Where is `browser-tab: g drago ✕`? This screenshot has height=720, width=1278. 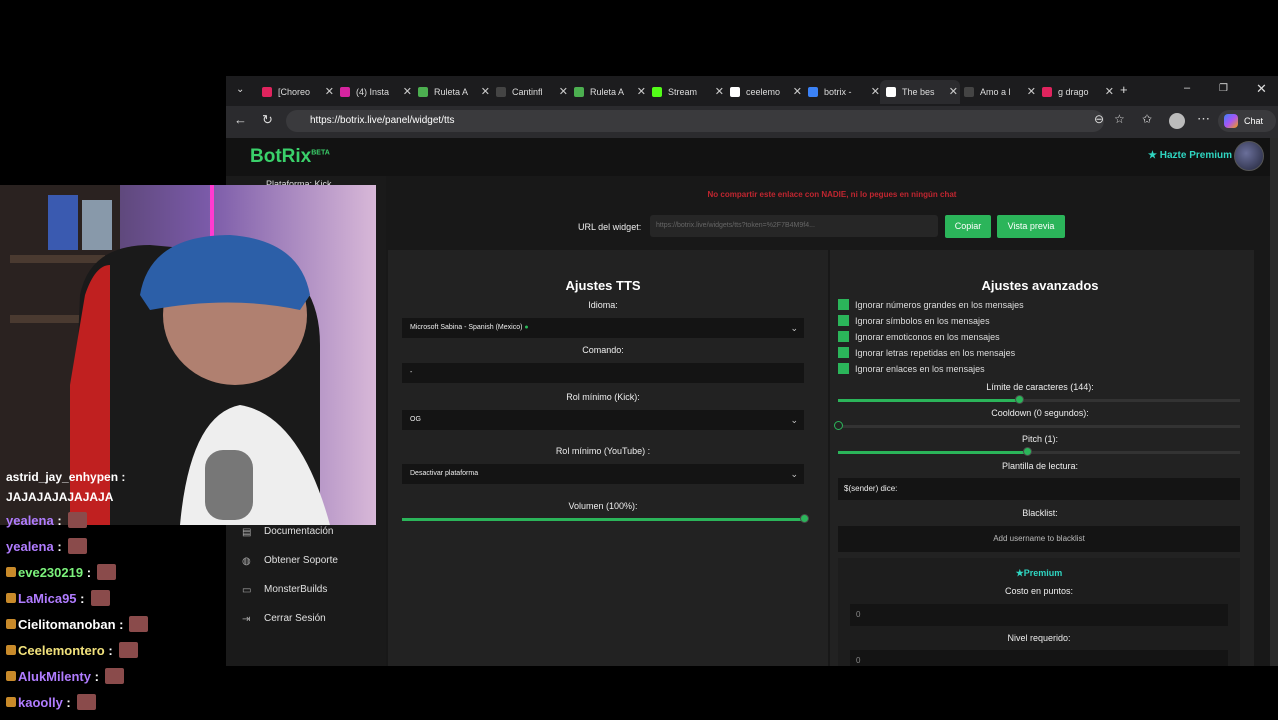 browser-tab: g drago ✕ is located at coordinates (1076, 92).